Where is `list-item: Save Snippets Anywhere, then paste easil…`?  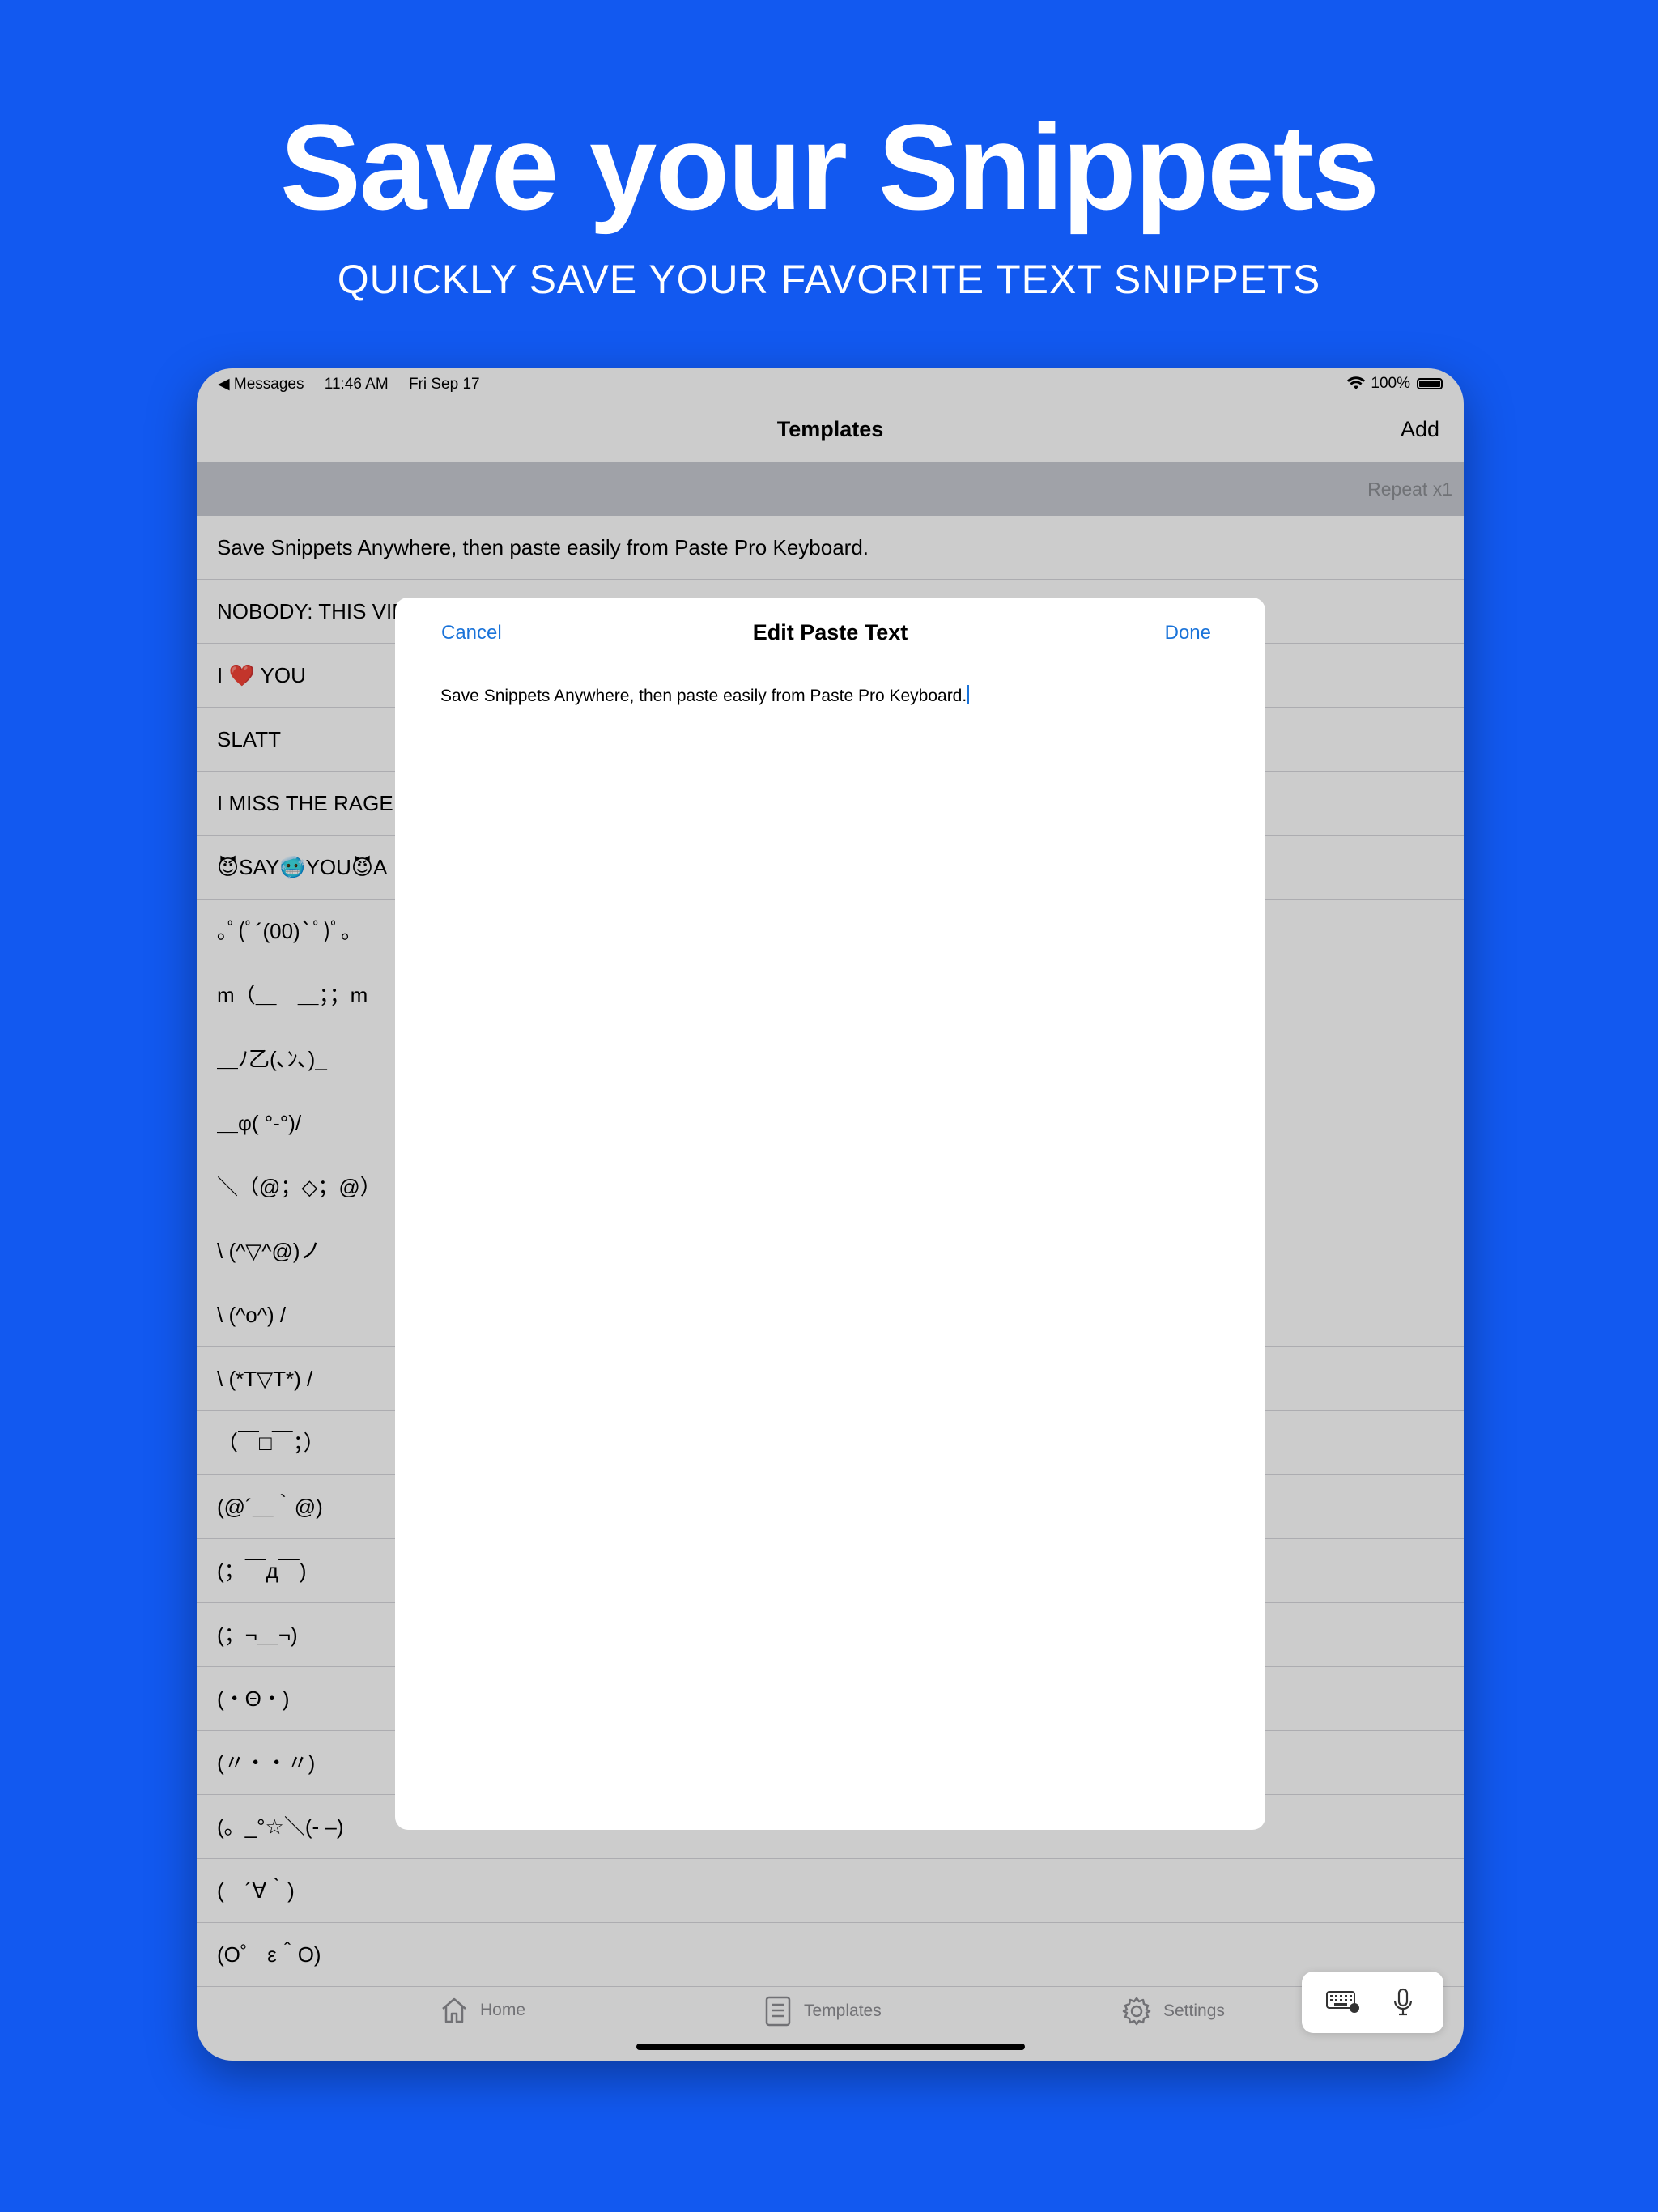
list-item: Save Snippets Anywhere, then paste easil… is located at coordinates (830, 548).